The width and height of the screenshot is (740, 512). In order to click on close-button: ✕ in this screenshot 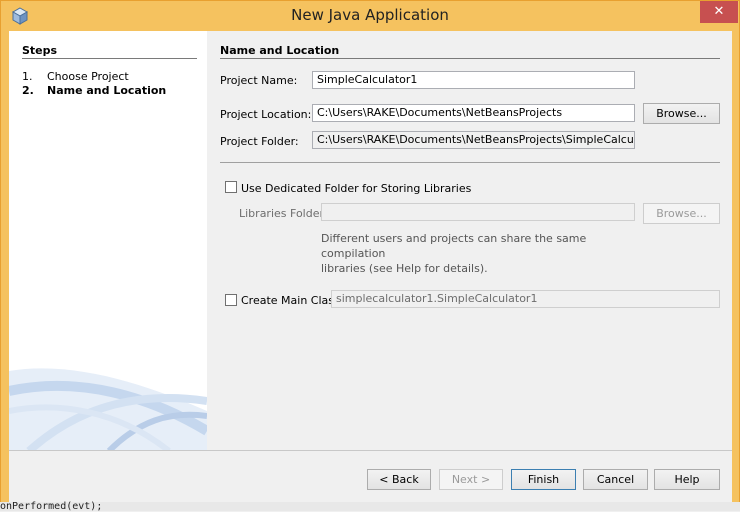, I will do `click(719, 12)`.